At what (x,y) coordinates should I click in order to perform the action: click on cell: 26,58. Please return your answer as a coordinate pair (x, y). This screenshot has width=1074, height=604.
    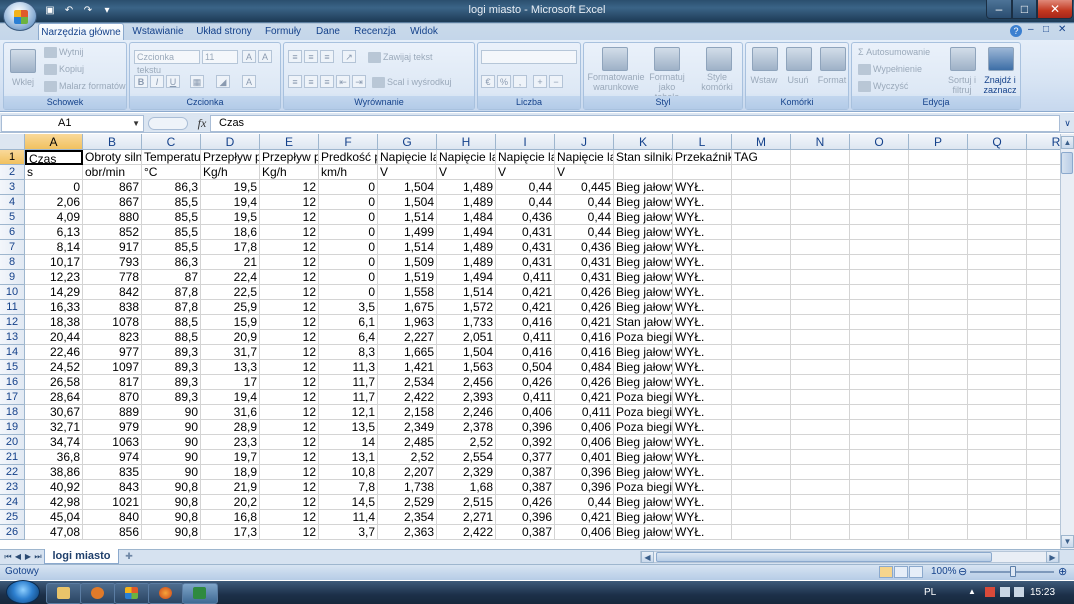
    Looking at the image, I should click on (54, 382).